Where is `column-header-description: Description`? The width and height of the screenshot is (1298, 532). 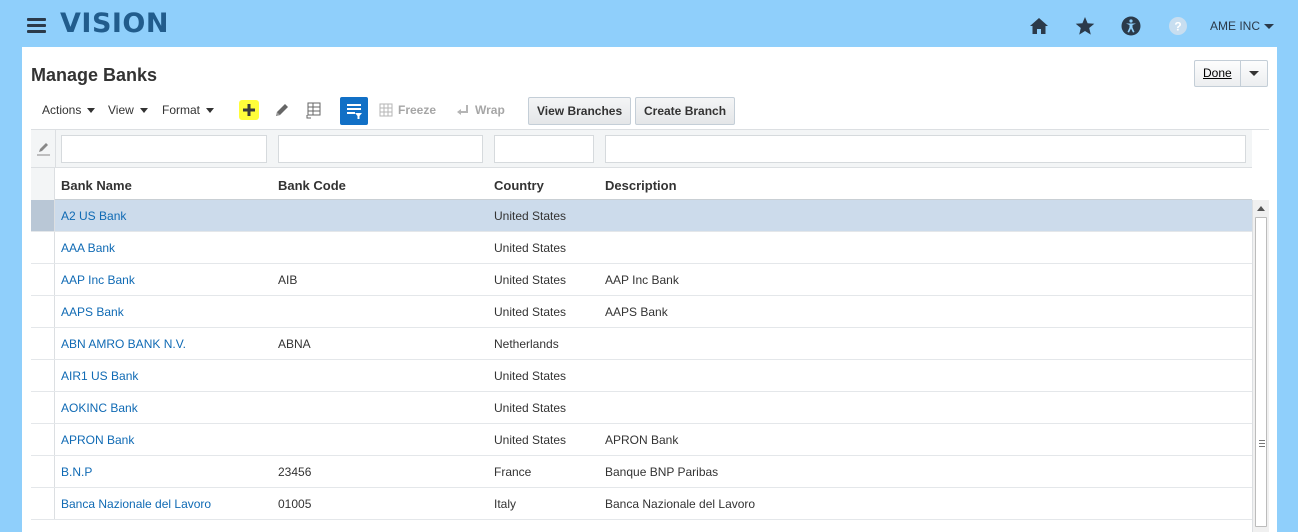
column-header-description: Description is located at coordinates (641, 185).